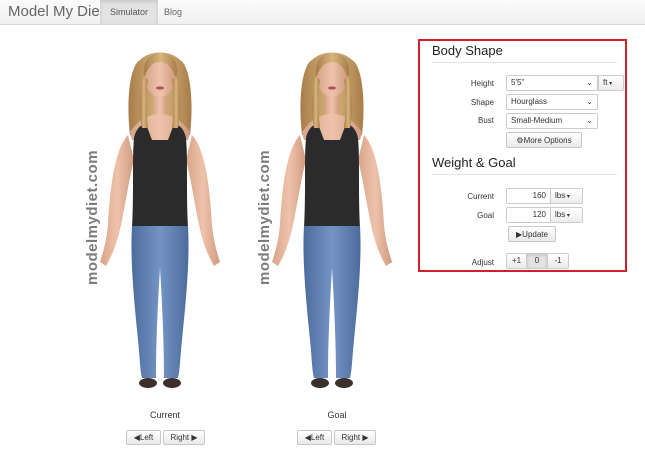 The image size is (645, 450). What do you see at coordinates (567, 215) in the screenshot?
I see `goal-weight-unit-dropdown: lbs ▾` at bounding box center [567, 215].